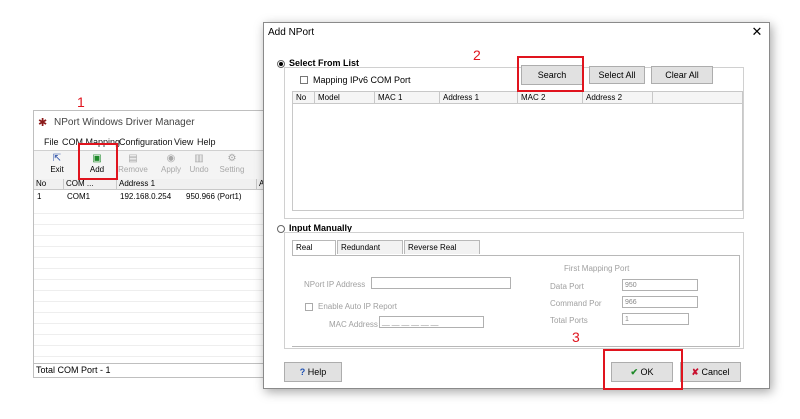 The height and width of the screenshot is (419, 800). I want to click on cancel-icon: ✘, so click(695, 372).